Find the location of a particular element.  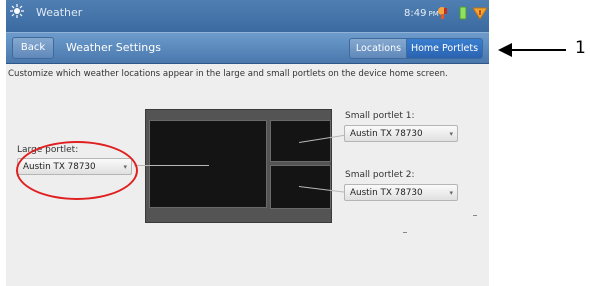

small-portlet-1-label: Small portlet 1: is located at coordinates (380, 116).